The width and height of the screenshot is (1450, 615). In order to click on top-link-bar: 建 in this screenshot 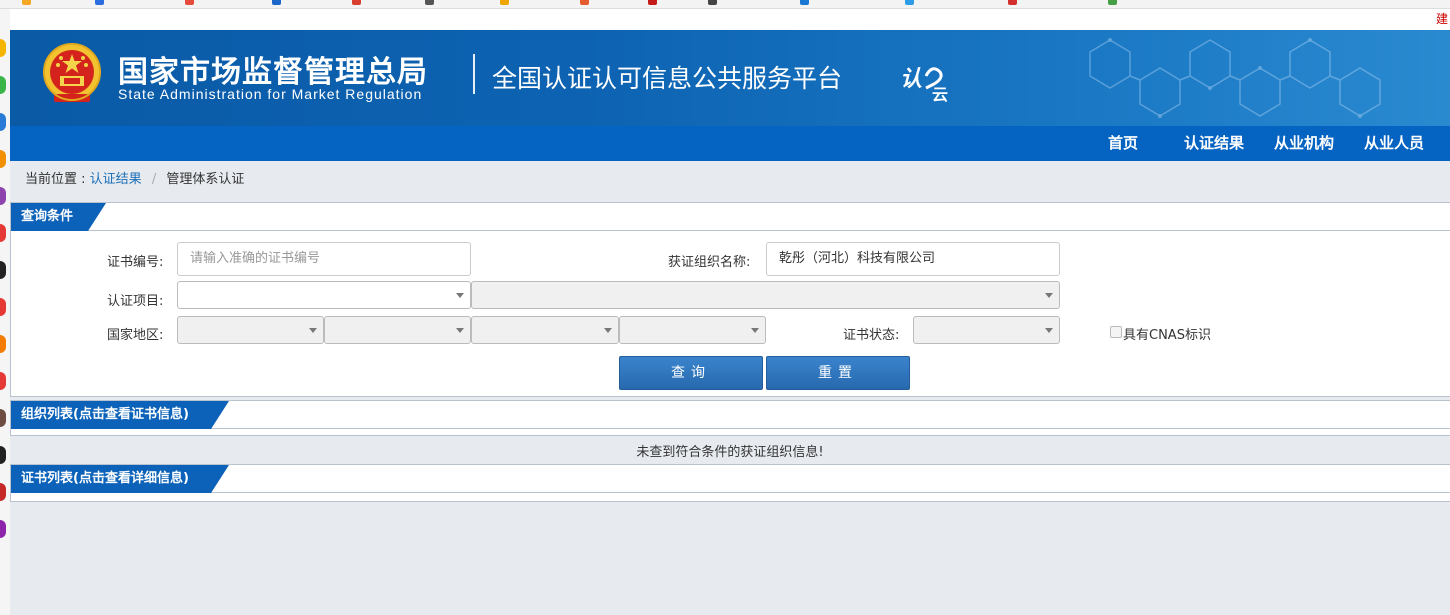, I will do `click(730, 19)`.